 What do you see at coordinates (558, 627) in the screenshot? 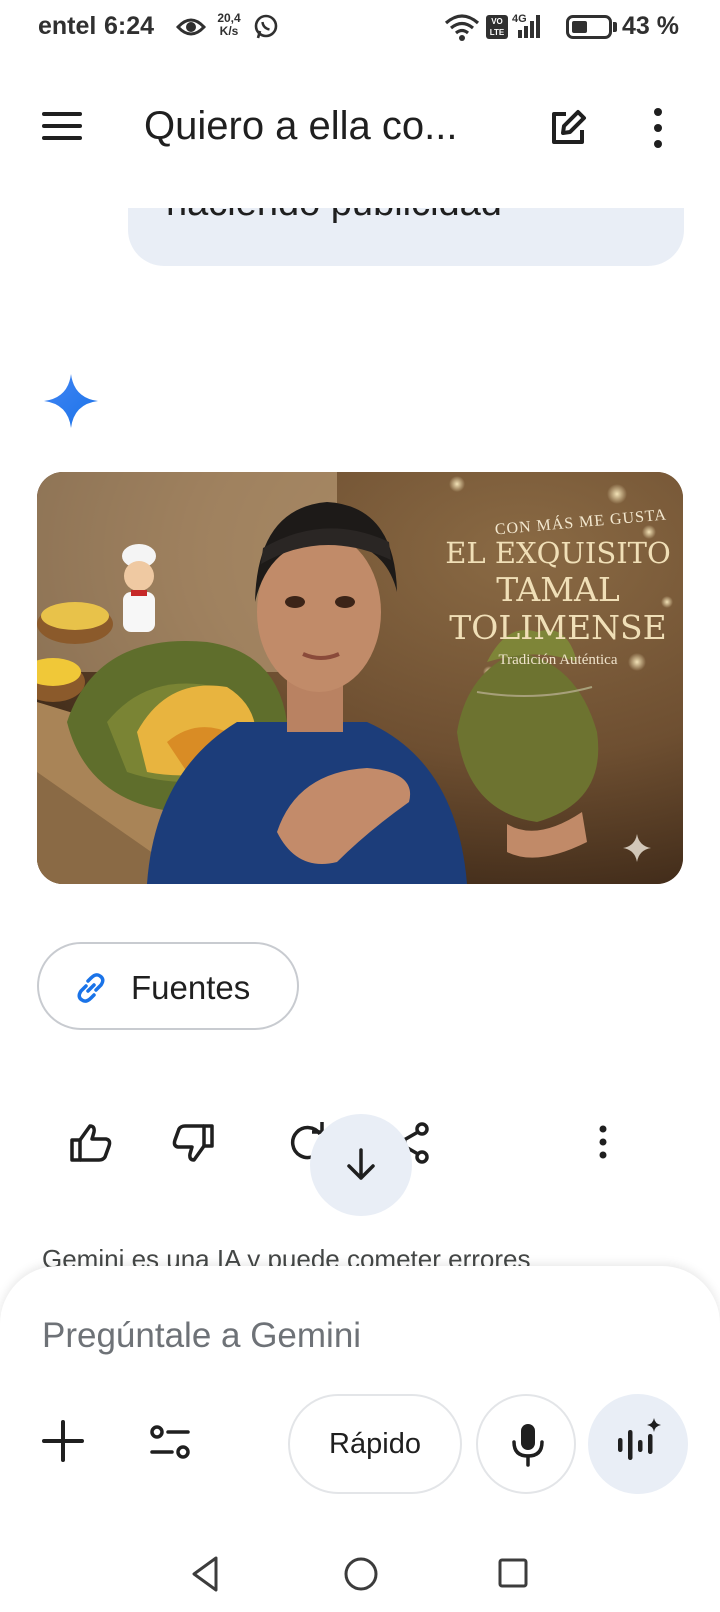
I see `image-title-line3: TOLIMENSE` at bounding box center [558, 627].